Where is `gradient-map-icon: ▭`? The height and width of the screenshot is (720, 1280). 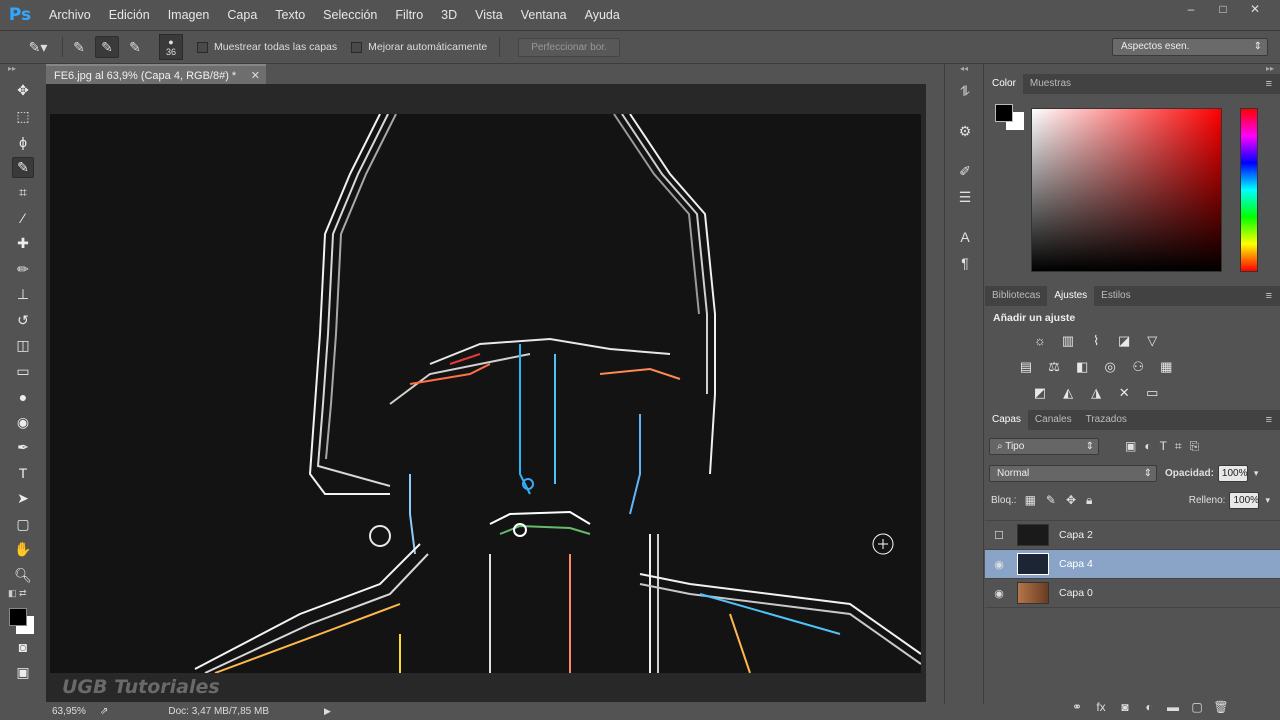
gradient-map-icon: ▭ is located at coordinates (1152, 393).